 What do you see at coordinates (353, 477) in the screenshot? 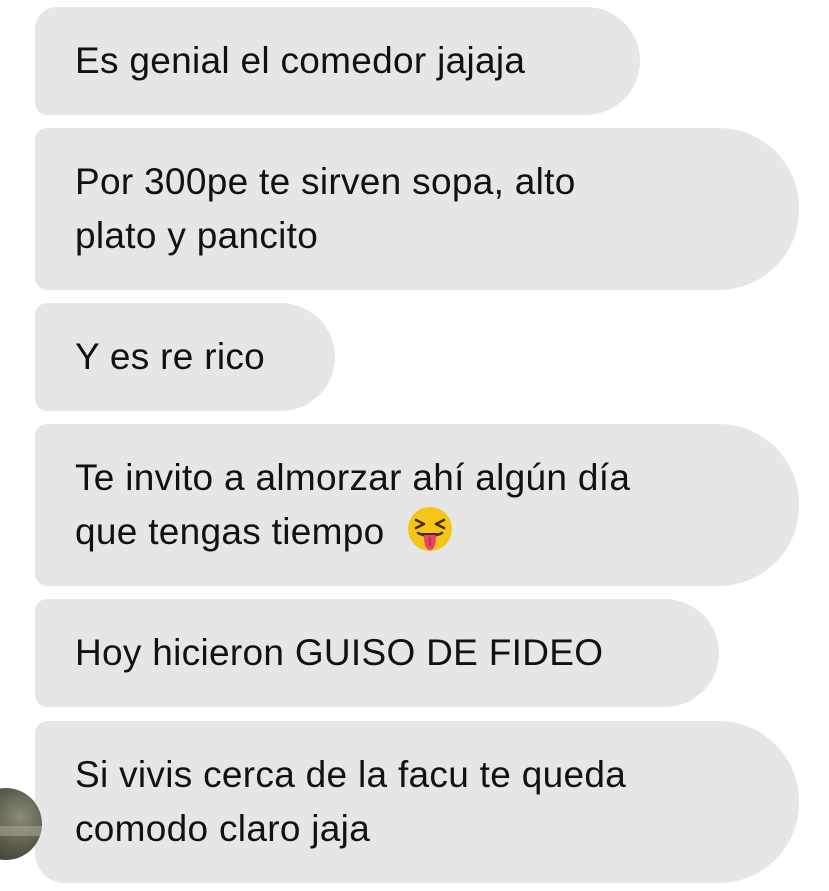
I see `message-line: Te invito a almorzar ahí algún día` at bounding box center [353, 477].